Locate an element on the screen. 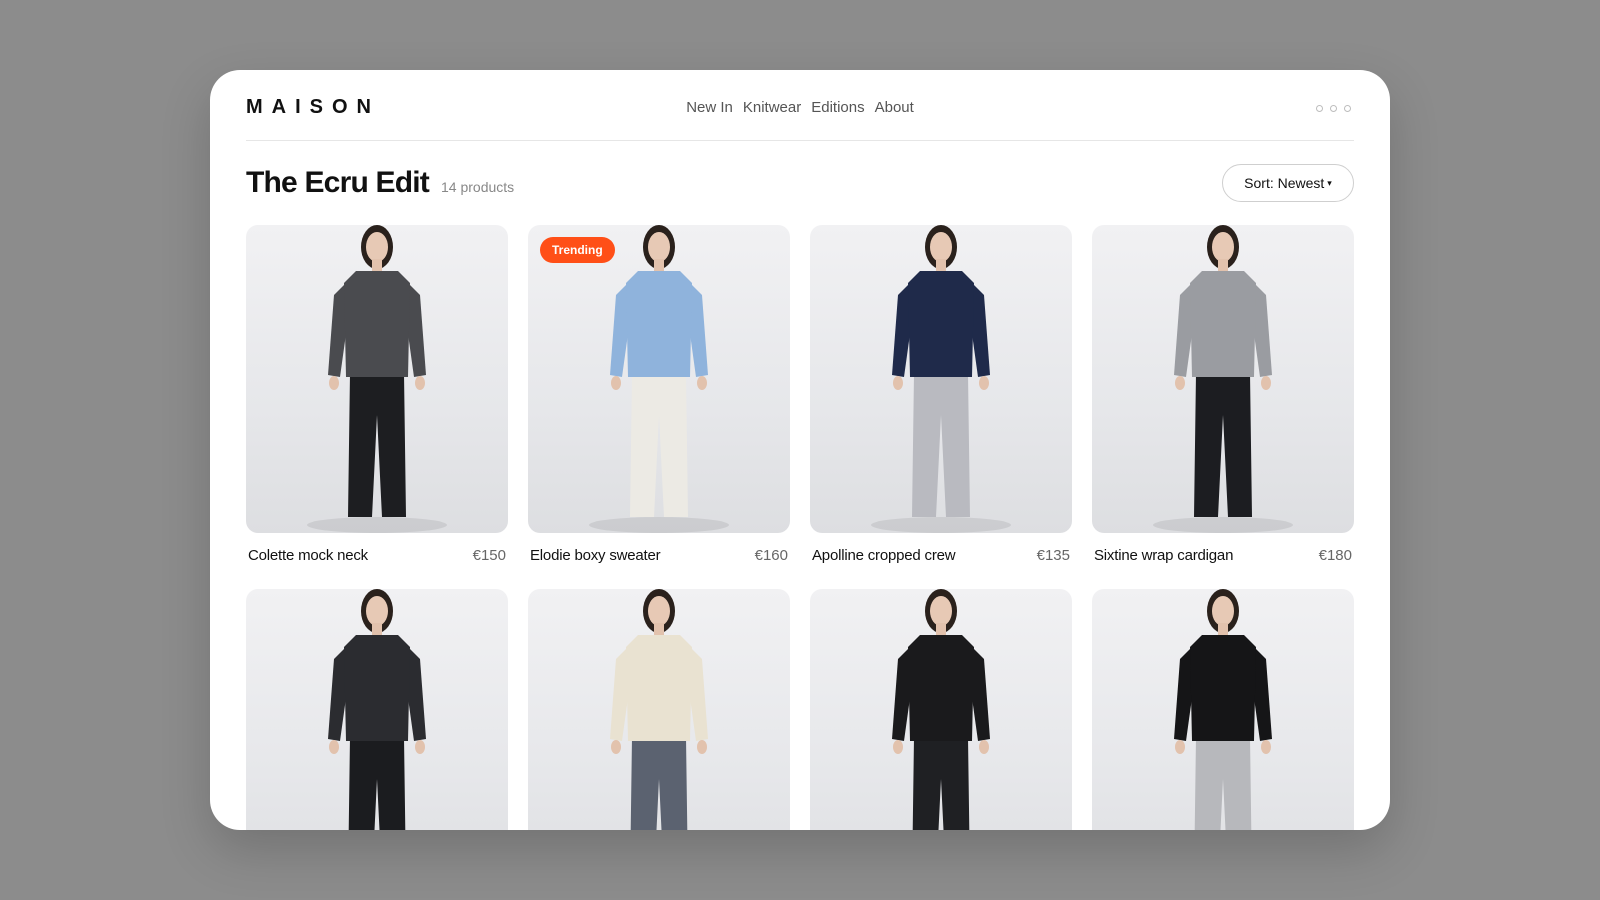  sort-label: Sort: Newest is located at coordinates (1284, 183).